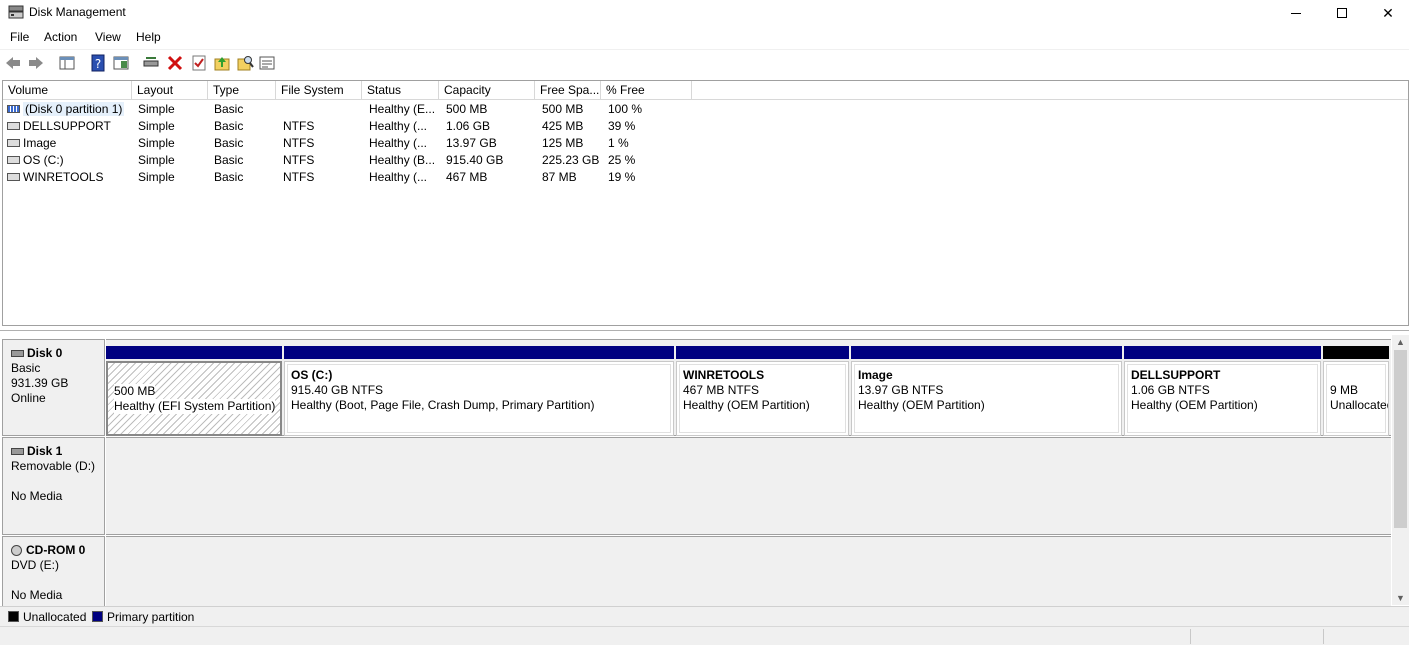  I want to click on disk-0-size: 931.39 GB, so click(40, 383).